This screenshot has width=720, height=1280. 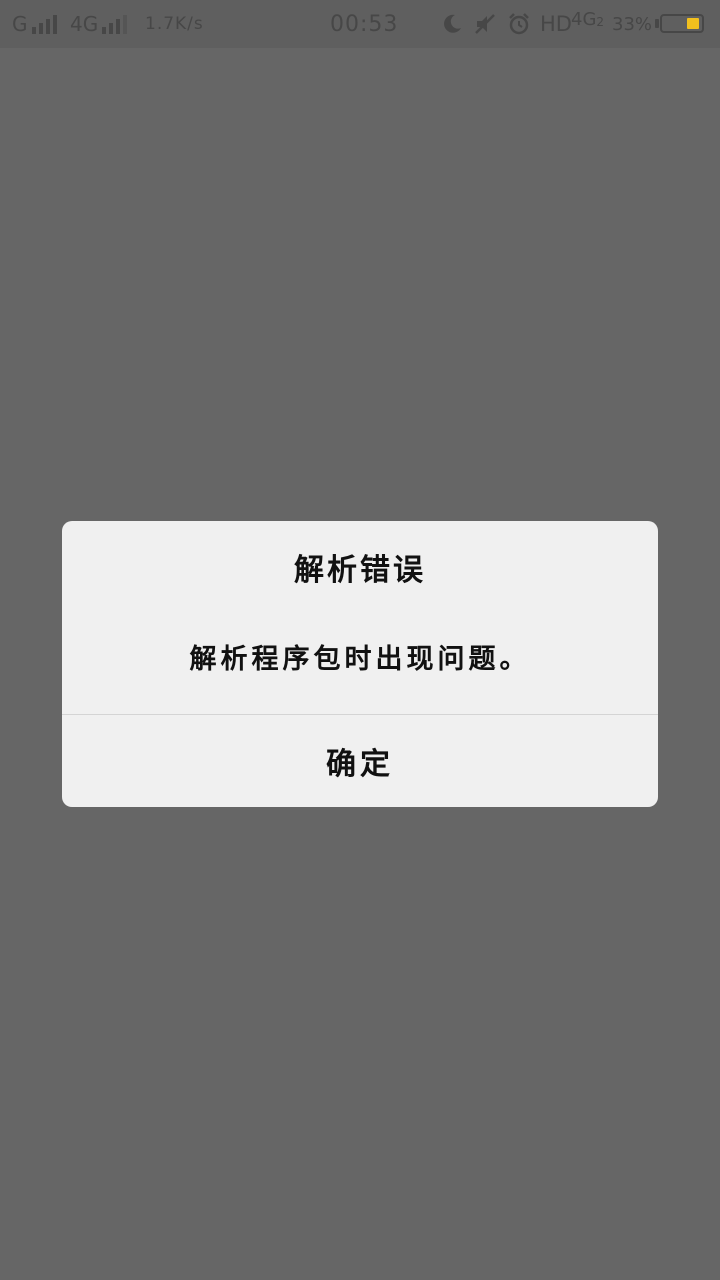 I want to click on battery-percent: 33%, so click(x=632, y=24).